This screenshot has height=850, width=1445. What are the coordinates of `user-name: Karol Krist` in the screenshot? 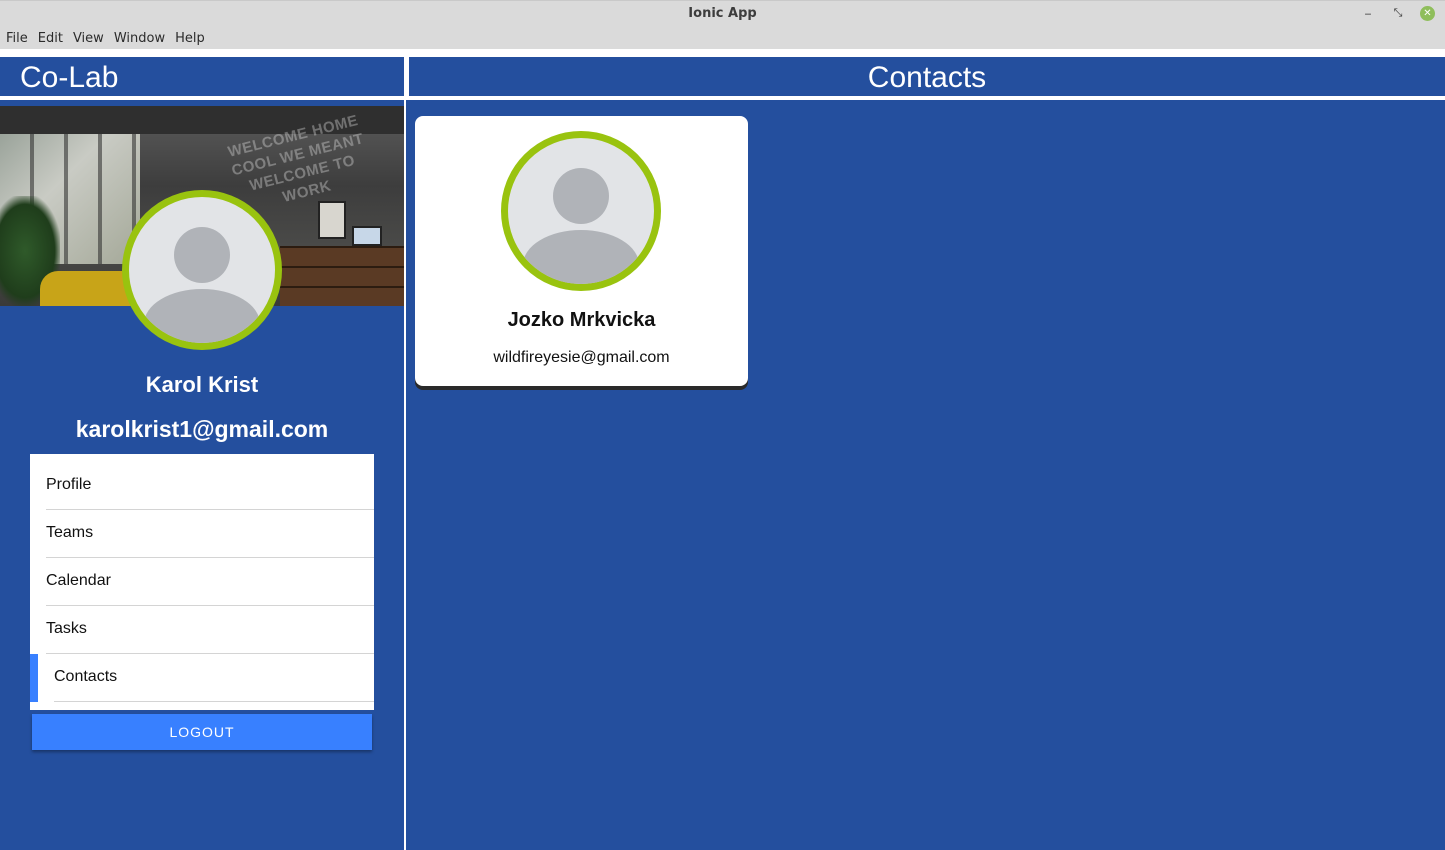 It's located at (202, 384).